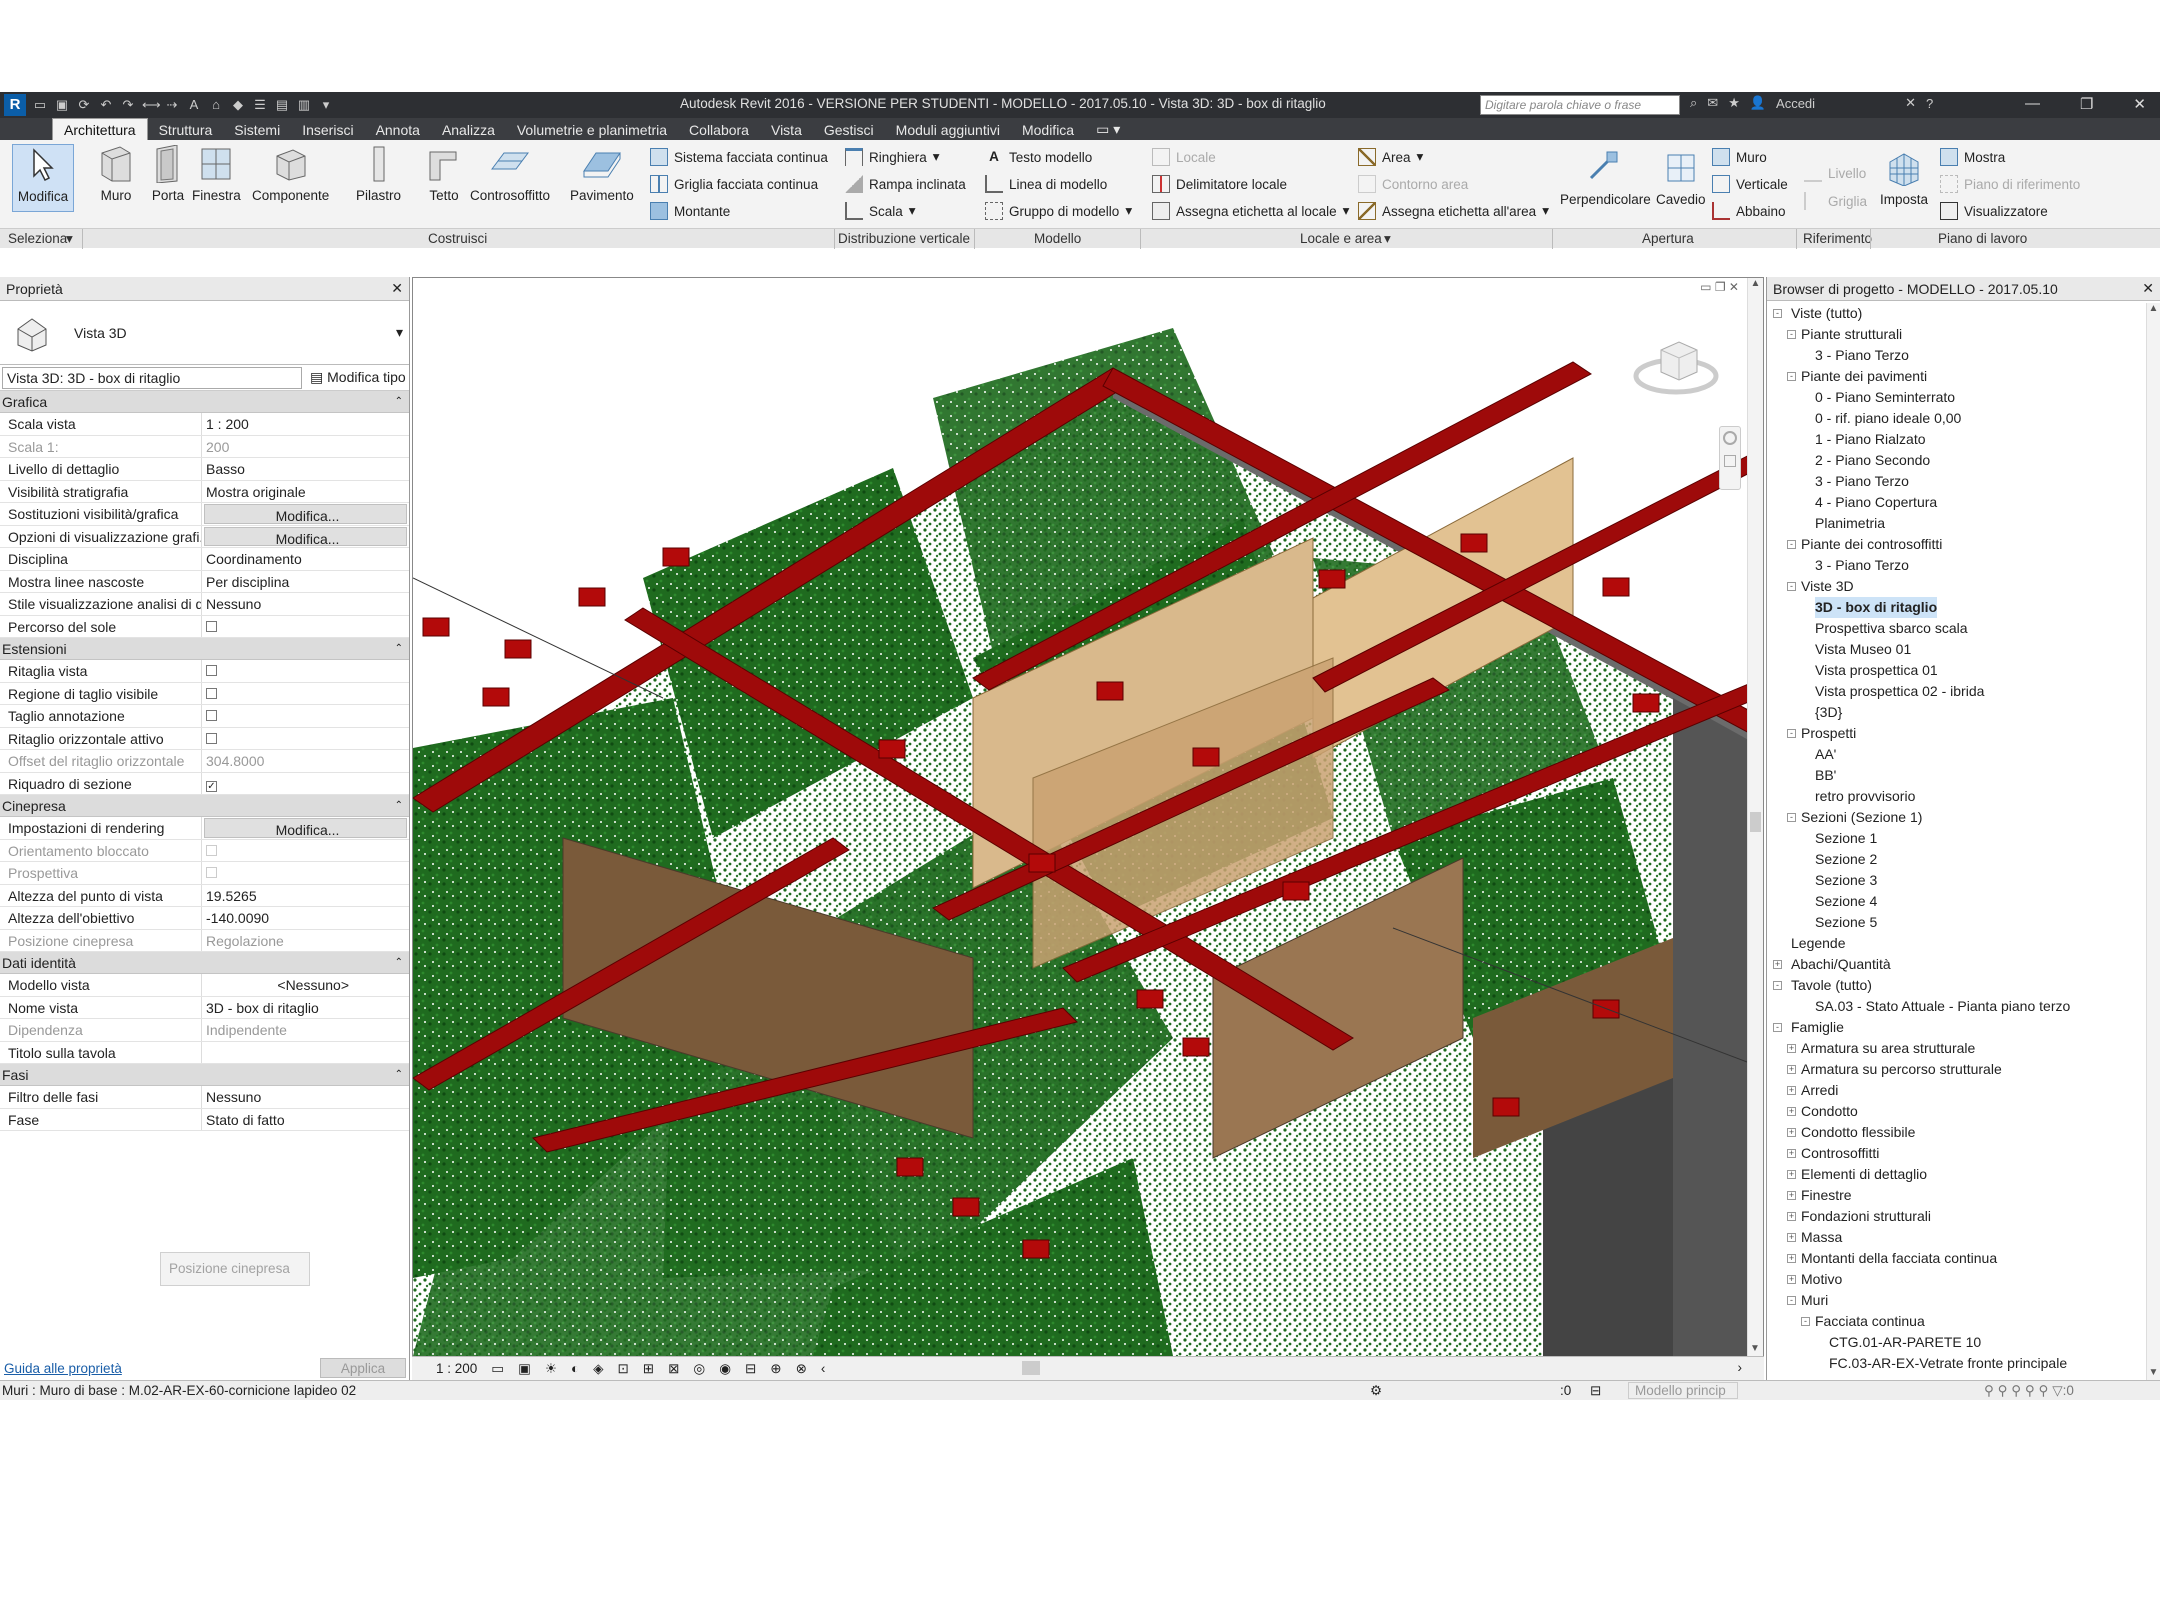 The image size is (2160, 1620). I want to click on browser-tree-item: + Montanti della facciata continua, so click(1963, 1258).